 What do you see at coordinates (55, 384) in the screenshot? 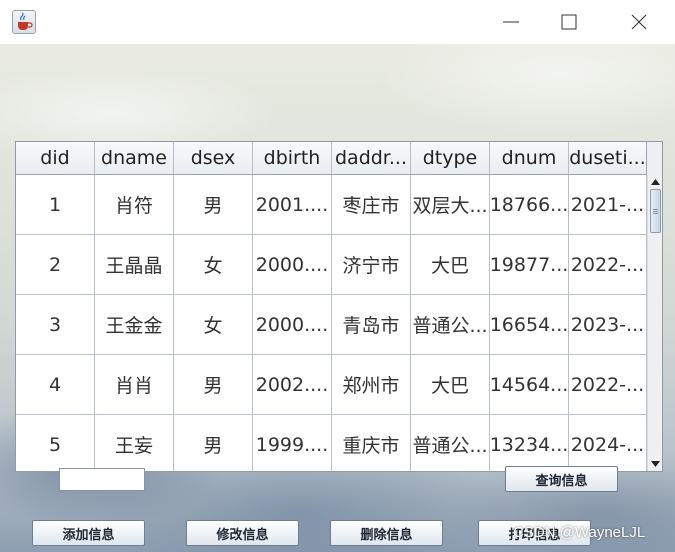
I see `table-cell: 4` at bounding box center [55, 384].